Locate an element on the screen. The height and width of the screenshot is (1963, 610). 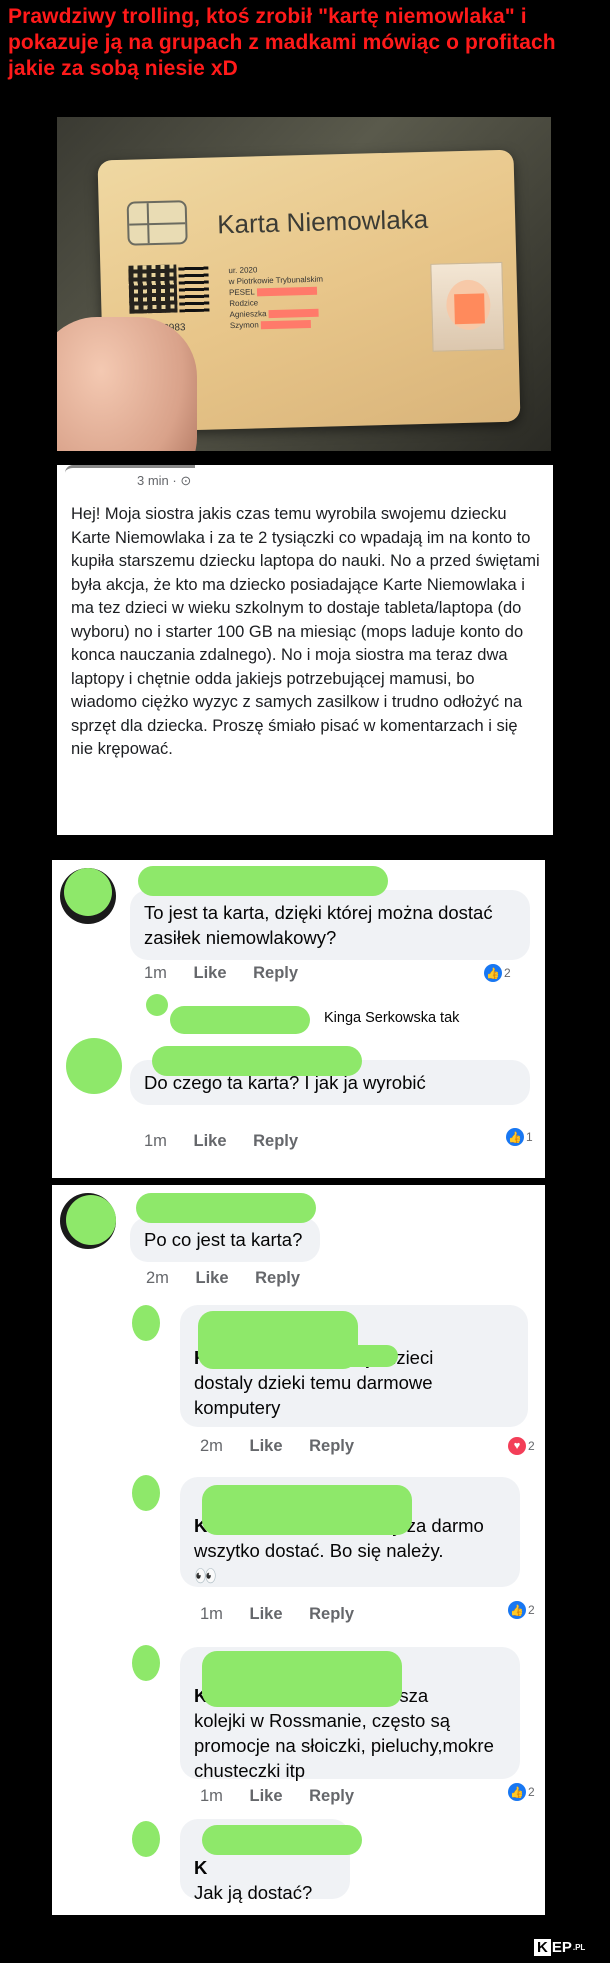
post-meta: 3 min · ⊙ is located at coordinates (164, 481).